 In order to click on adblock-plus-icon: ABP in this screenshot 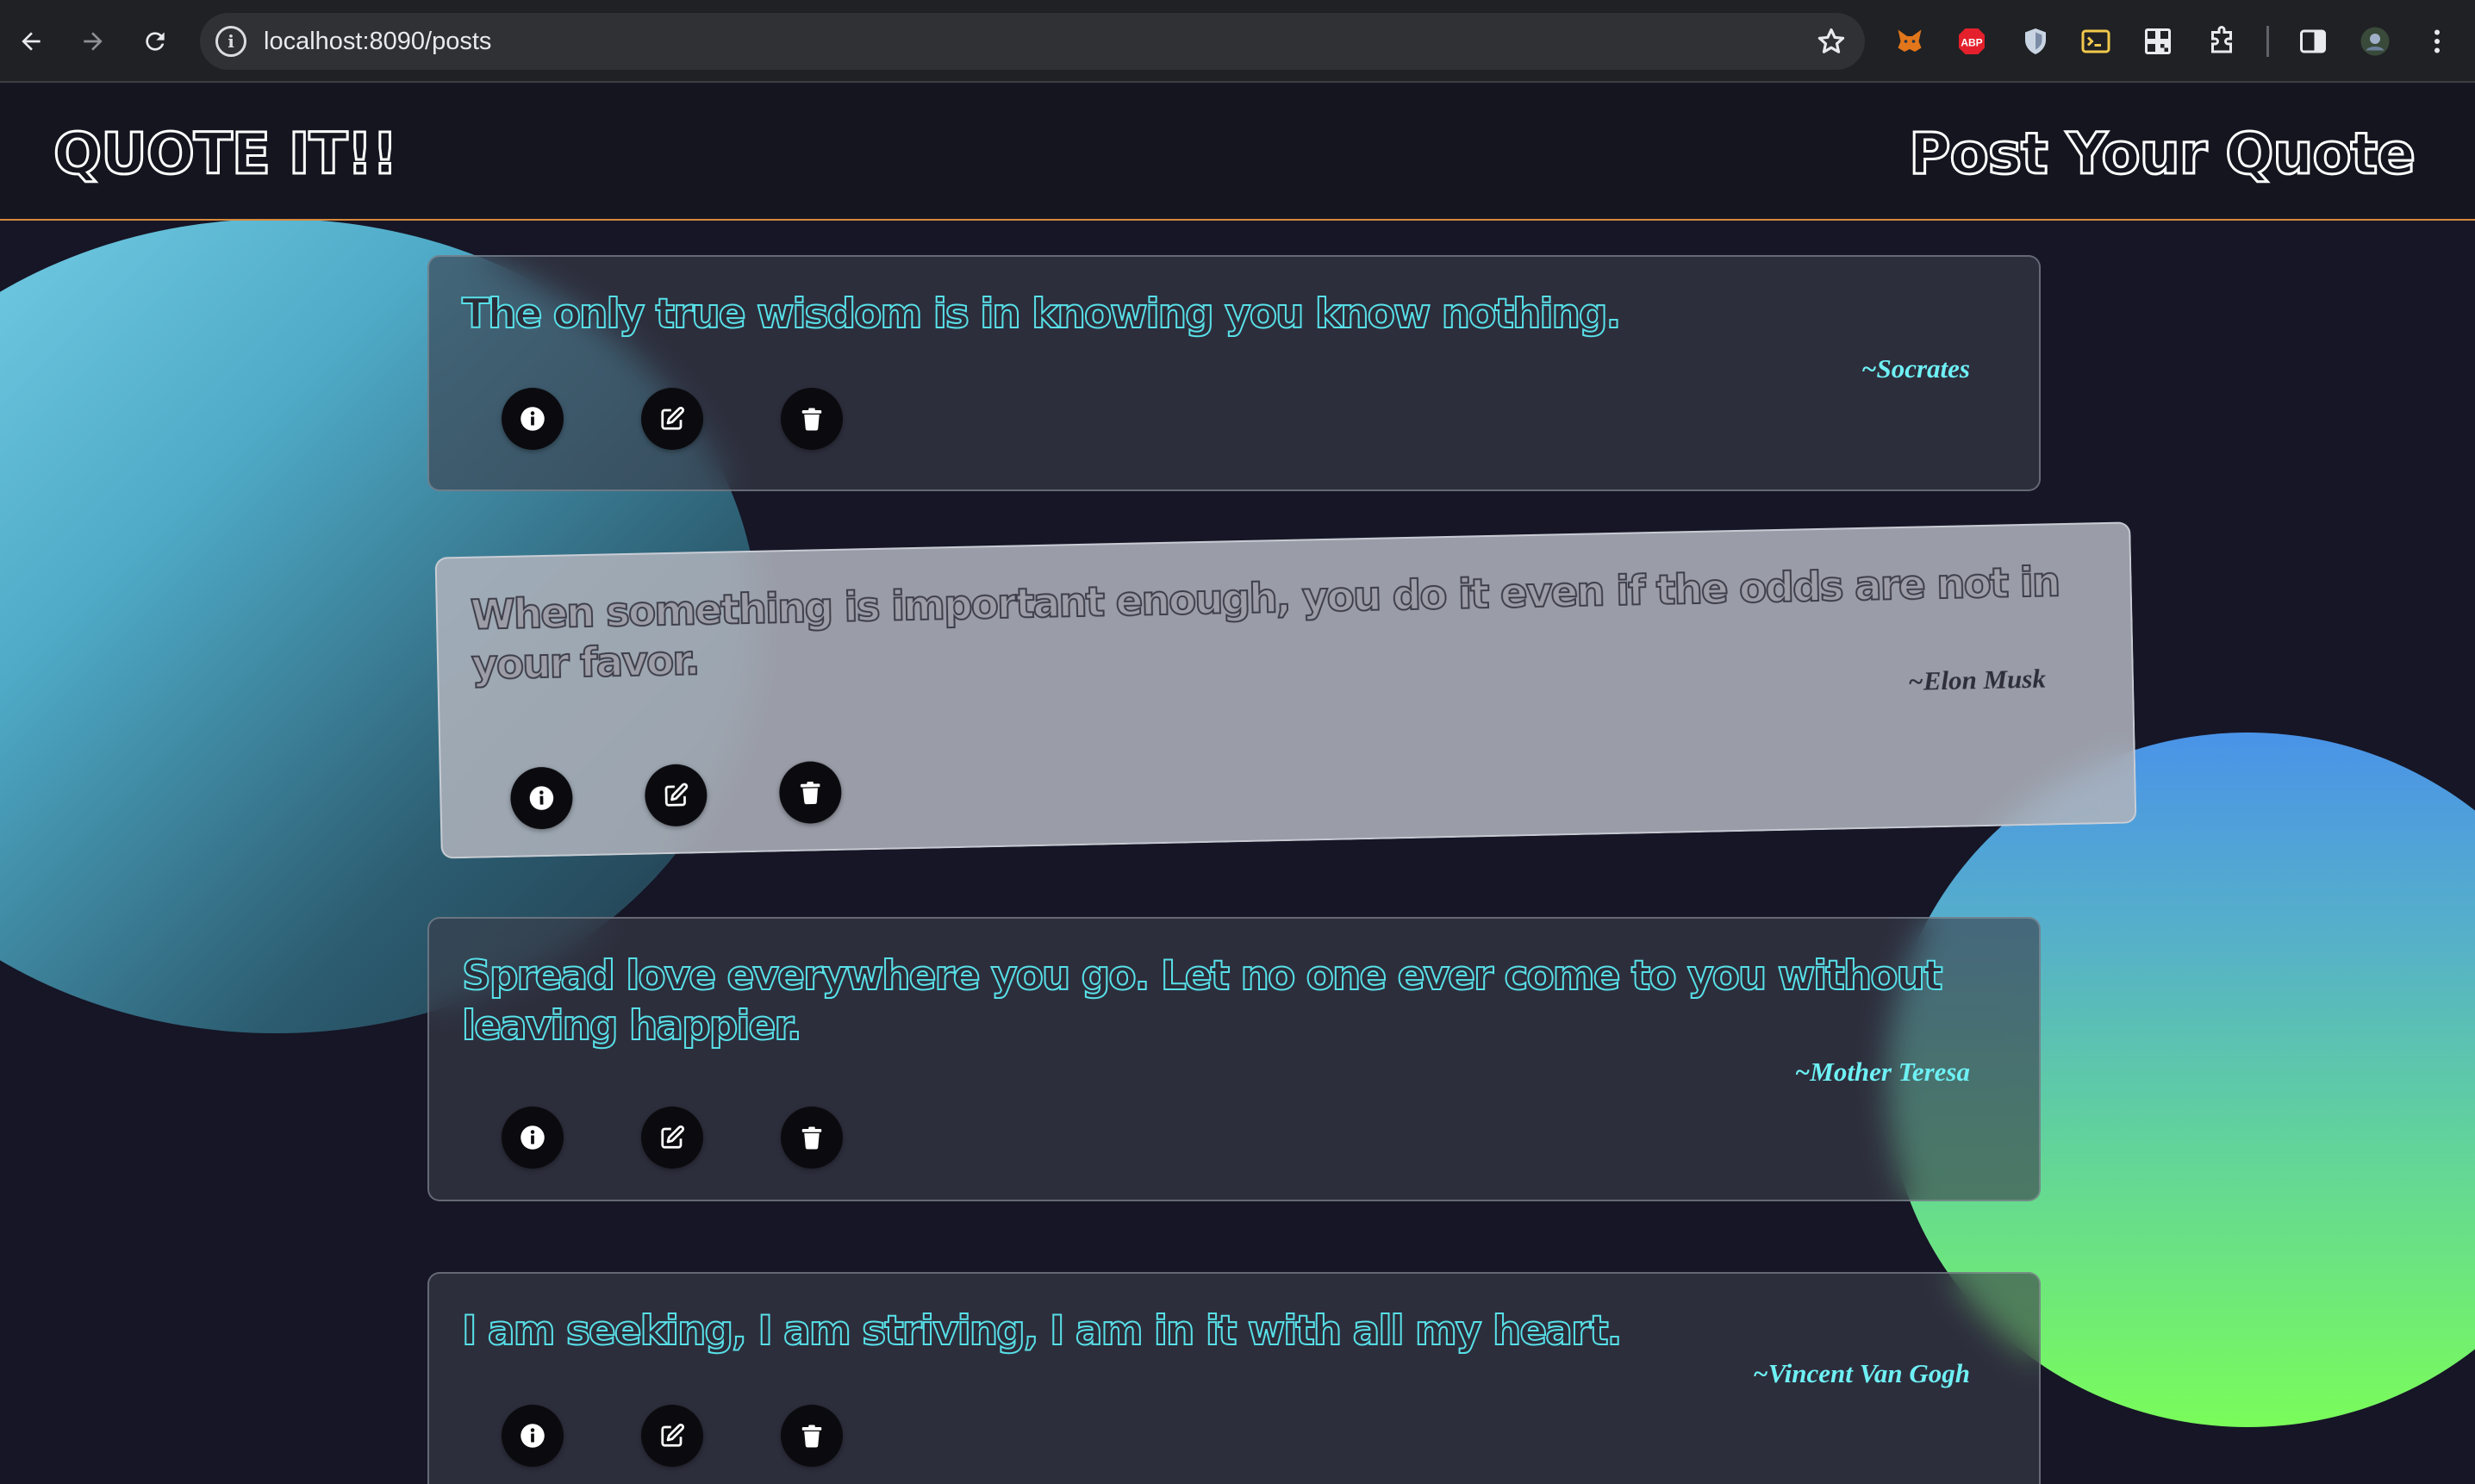, I will do `click(1971, 42)`.